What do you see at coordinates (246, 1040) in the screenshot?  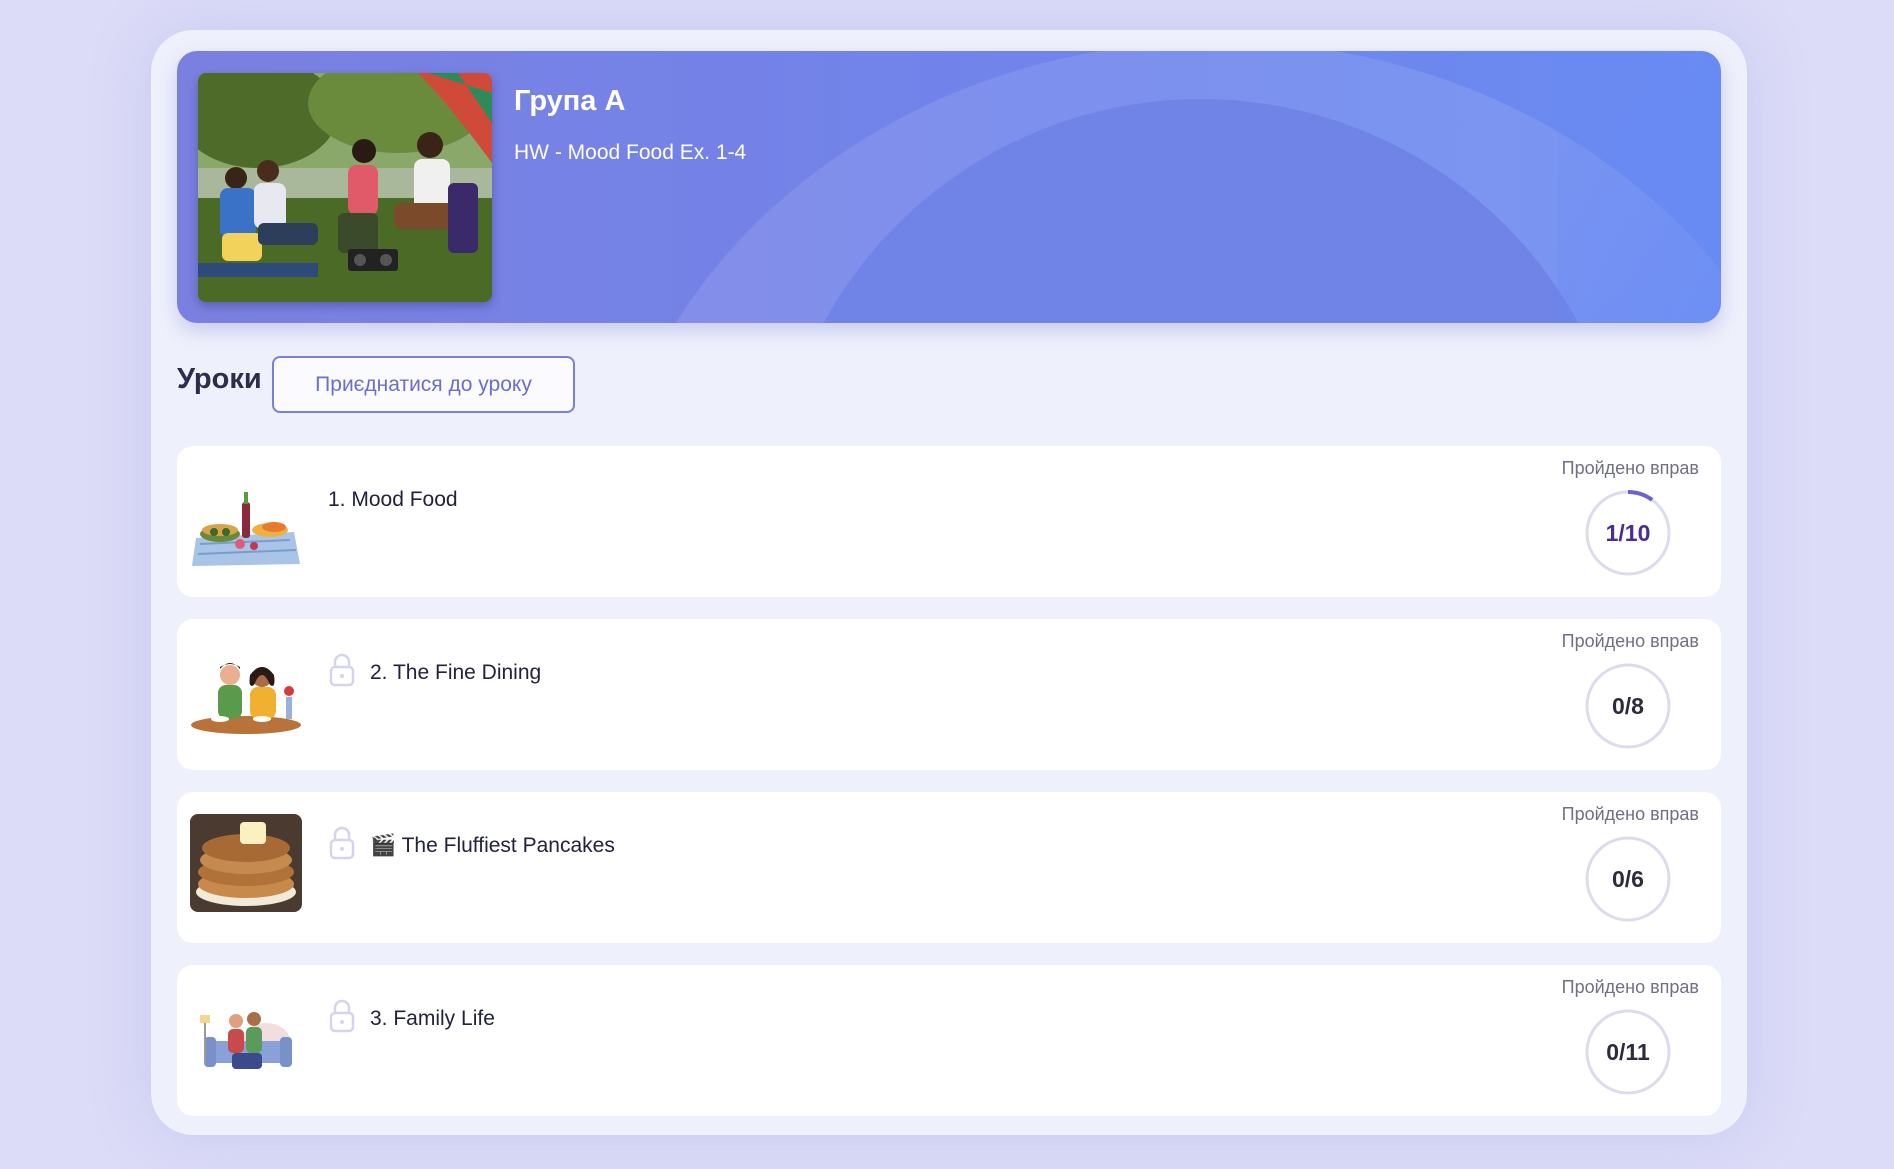 I see `family-sofa-illustration` at bounding box center [246, 1040].